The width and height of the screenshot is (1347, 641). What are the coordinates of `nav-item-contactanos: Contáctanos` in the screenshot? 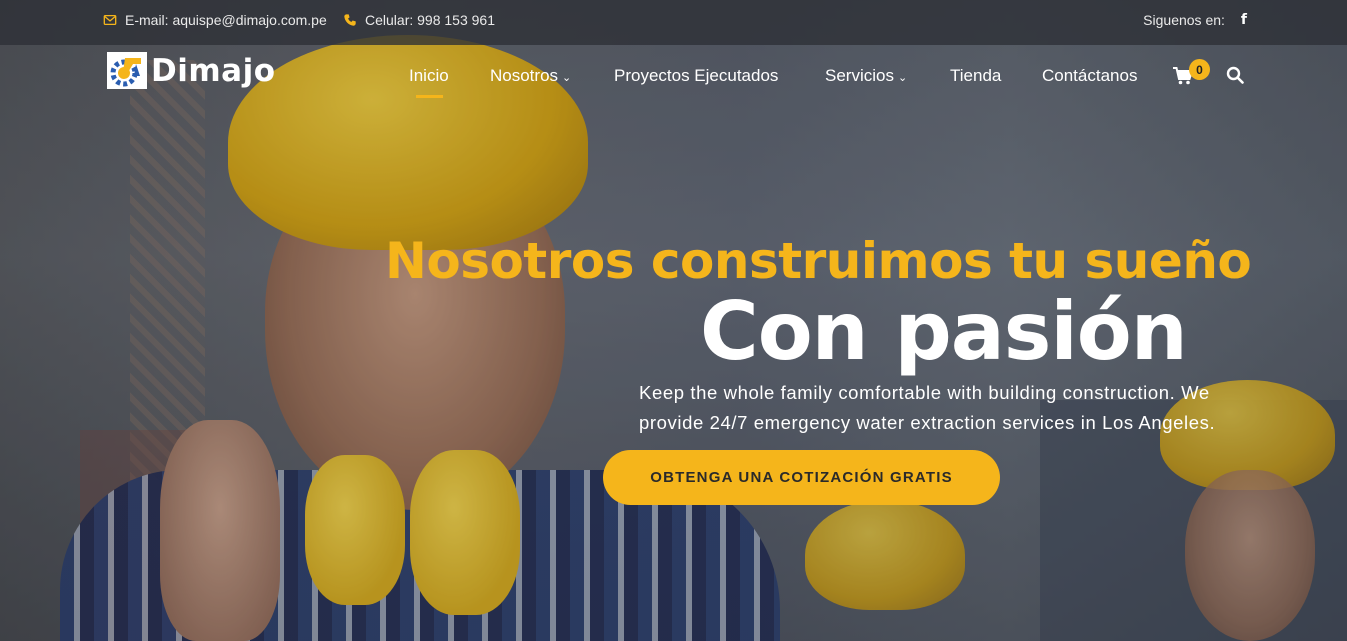 It's located at (1089, 76).